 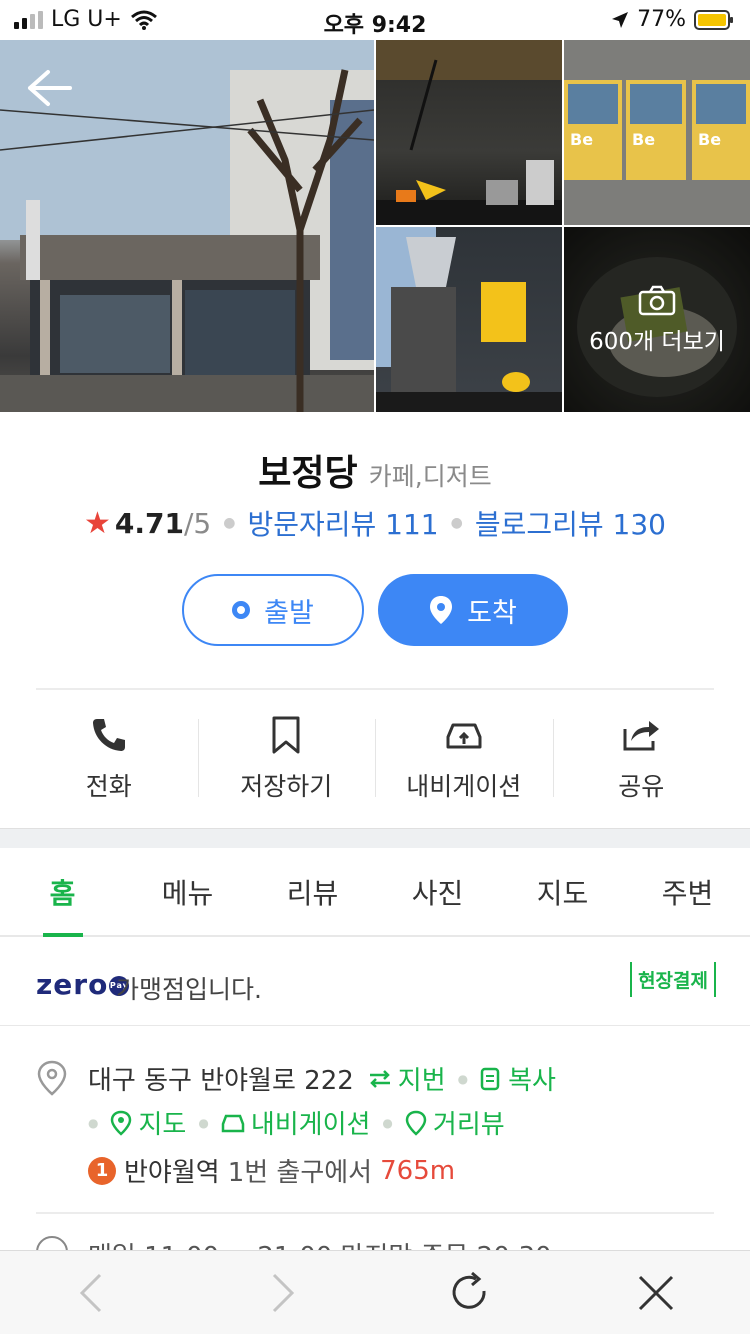 I want to click on depart-button: 출발, so click(x=273, y=610).